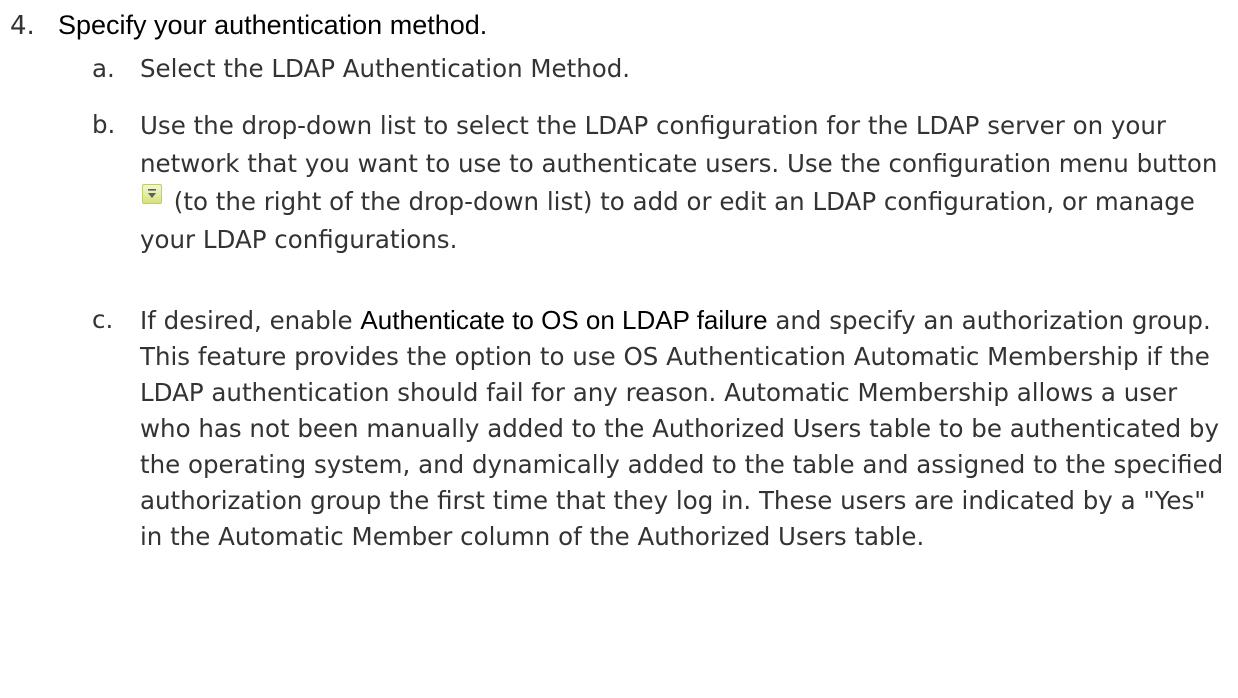 The height and width of the screenshot is (698, 1238). What do you see at coordinates (246, 320) in the screenshot?
I see `substep-text-part: If desired, enable` at bounding box center [246, 320].